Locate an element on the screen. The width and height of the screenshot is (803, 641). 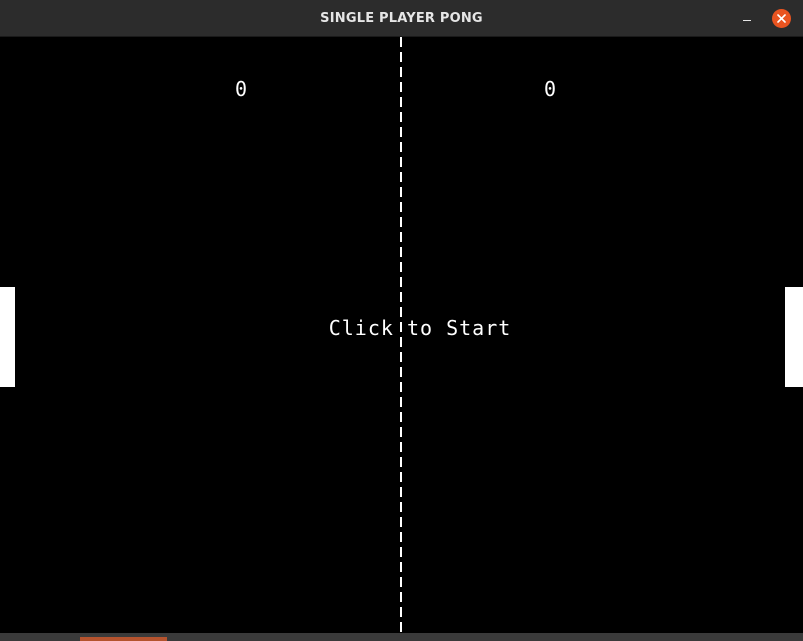
close-icon is located at coordinates (781, 18).